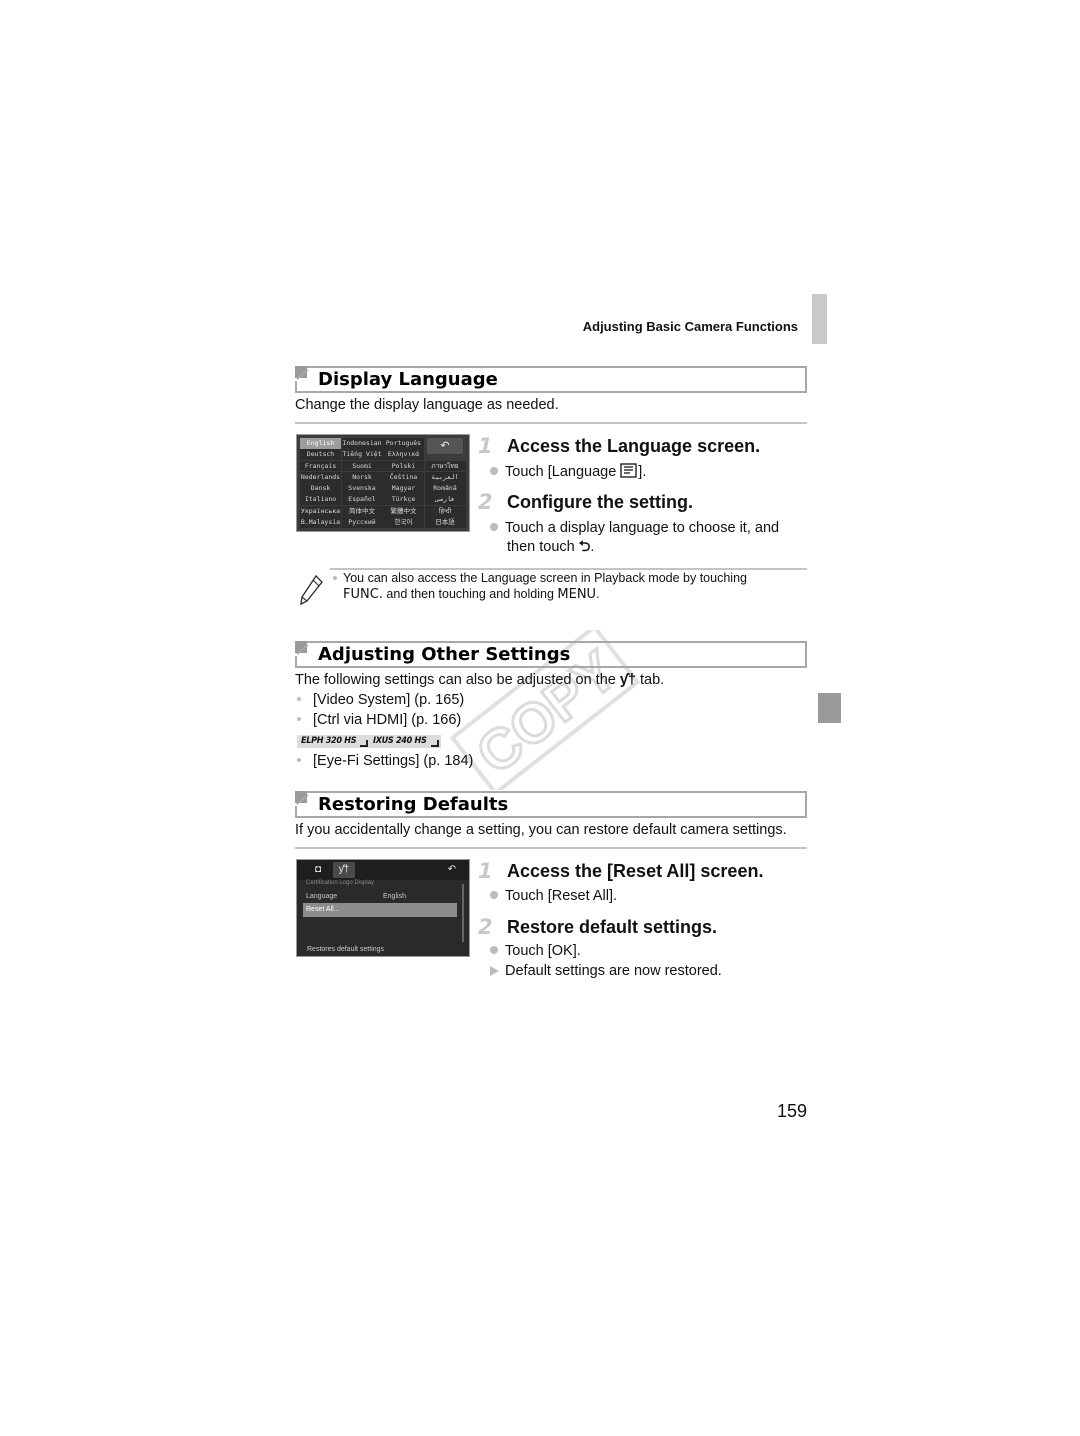  What do you see at coordinates (445, 511) in the screenshot?
I see `language-option: हिन्दी` at bounding box center [445, 511].